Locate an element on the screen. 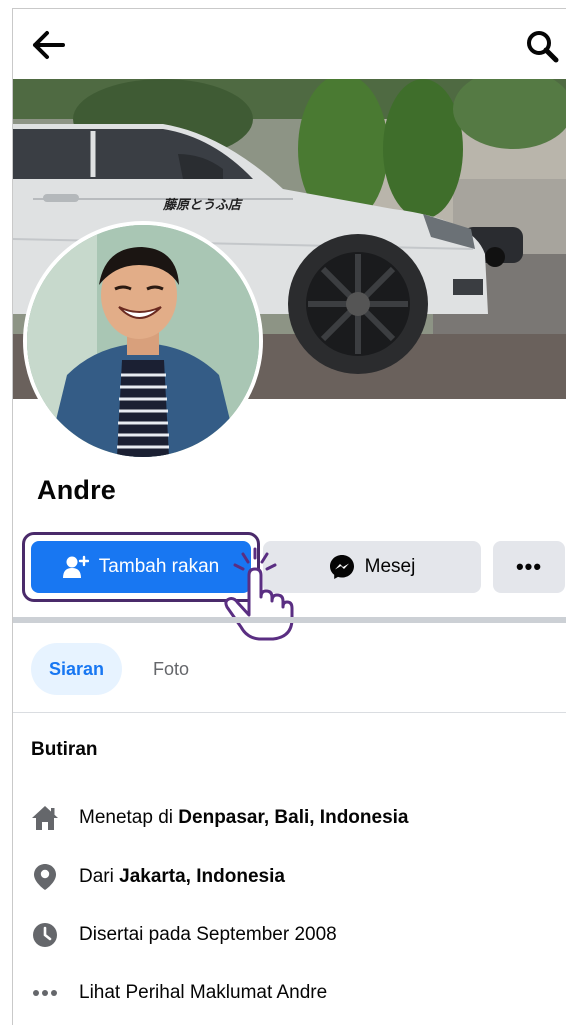 Image resolution: width=566 pixels, height=1025 pixels. avatar is located at coordinates (143, 341).